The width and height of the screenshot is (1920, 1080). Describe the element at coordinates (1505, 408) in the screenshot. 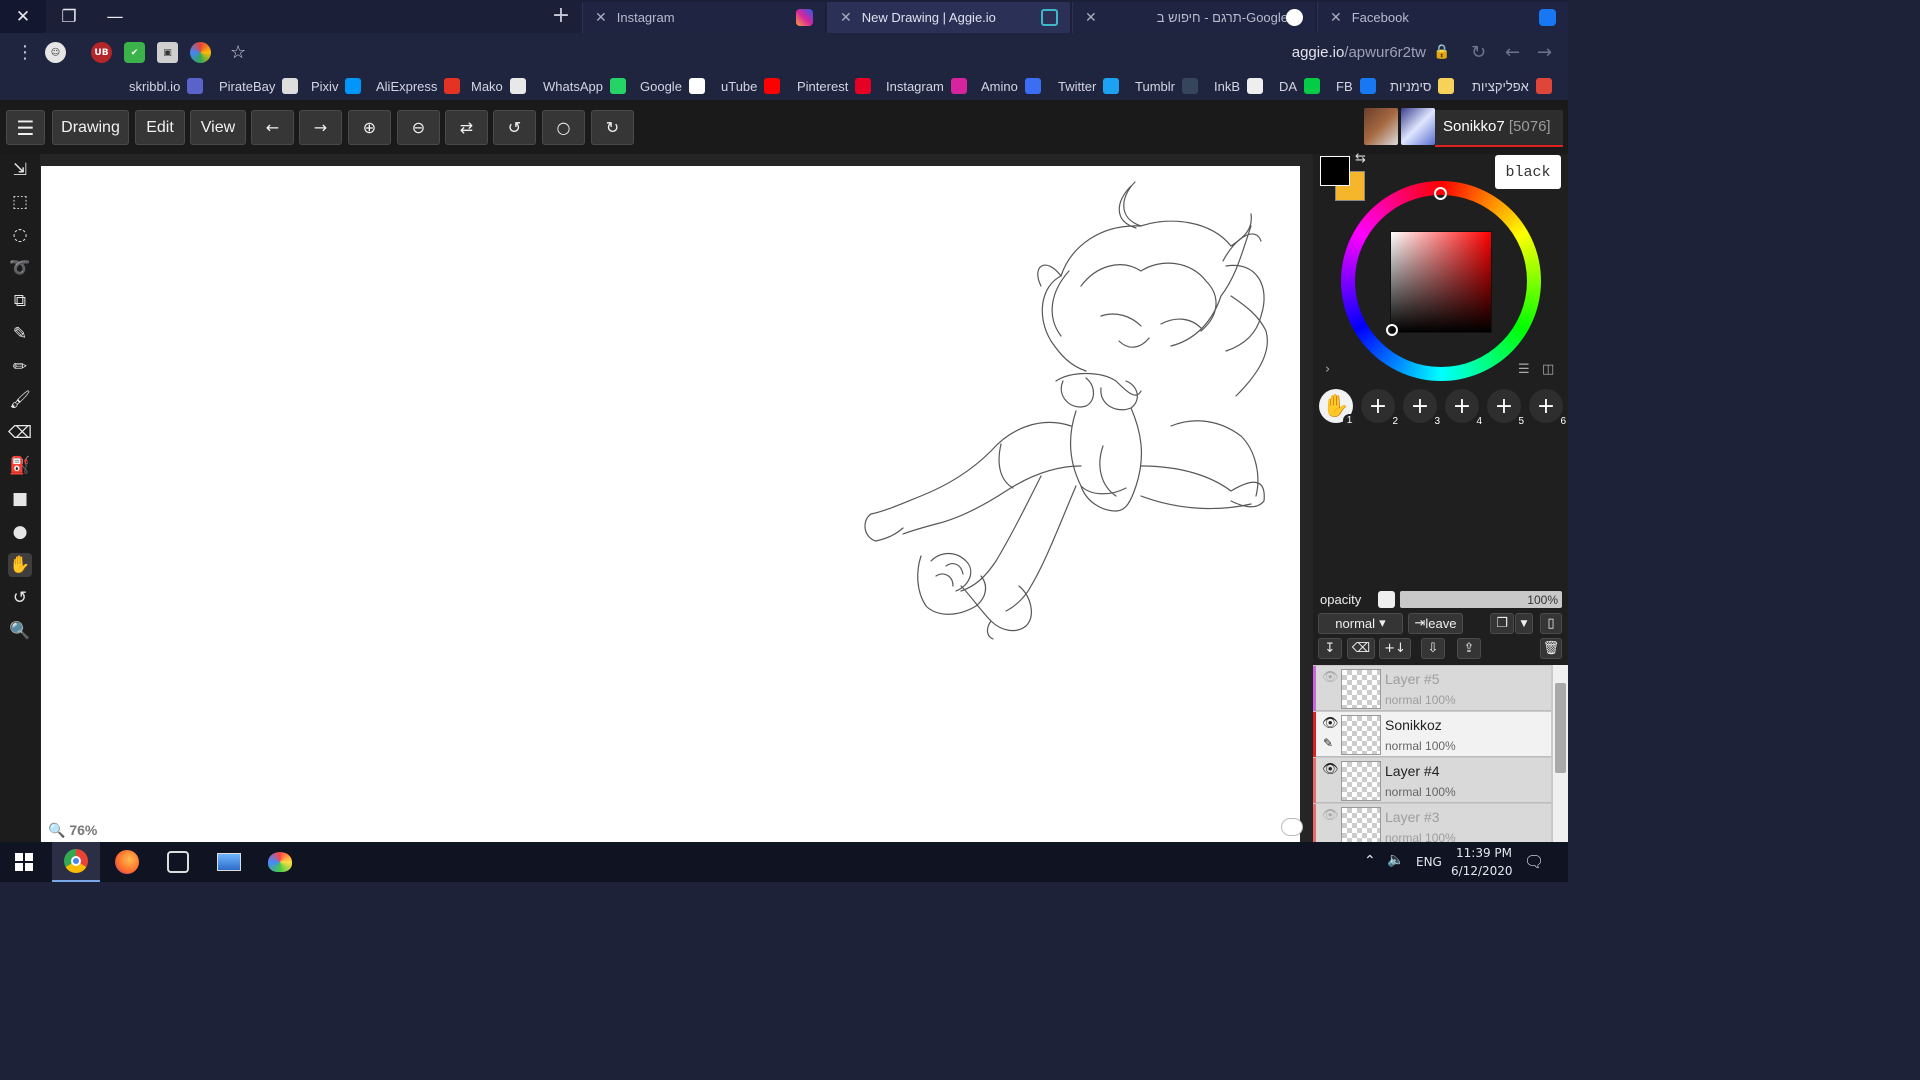

I see `brush-slot-5: +5` at that location.